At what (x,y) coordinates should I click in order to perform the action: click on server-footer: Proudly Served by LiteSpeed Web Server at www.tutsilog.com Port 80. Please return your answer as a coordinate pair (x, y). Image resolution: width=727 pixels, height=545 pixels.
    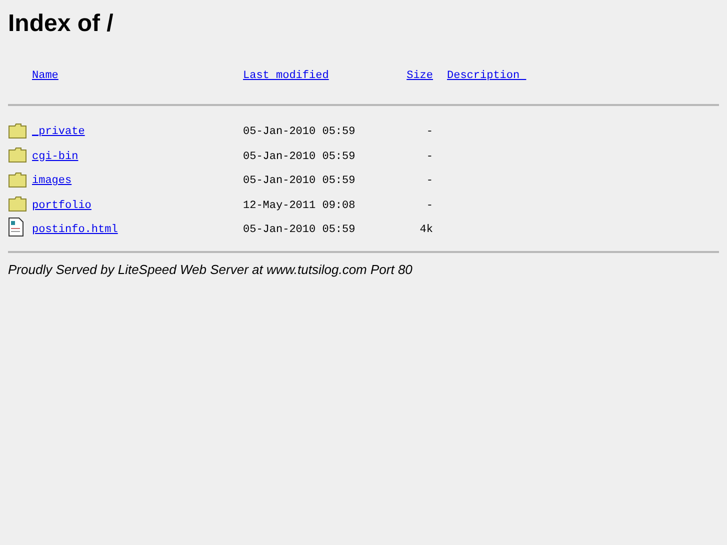
    Looking at the image, I should click on (363, 265).